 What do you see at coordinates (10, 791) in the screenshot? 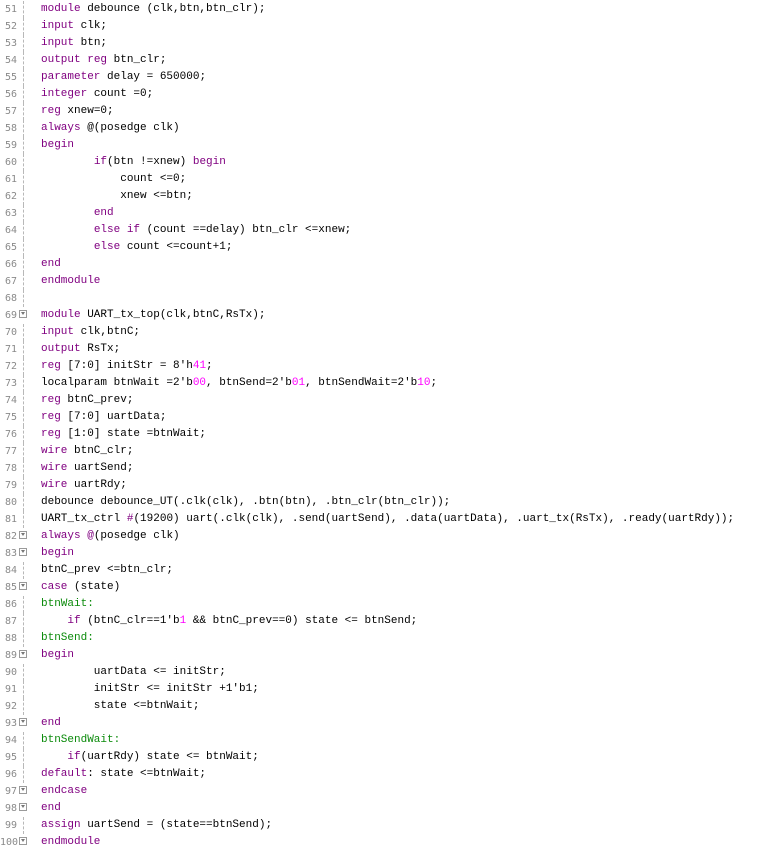
I see `line-number: 97` at bounding box center [10, 791].